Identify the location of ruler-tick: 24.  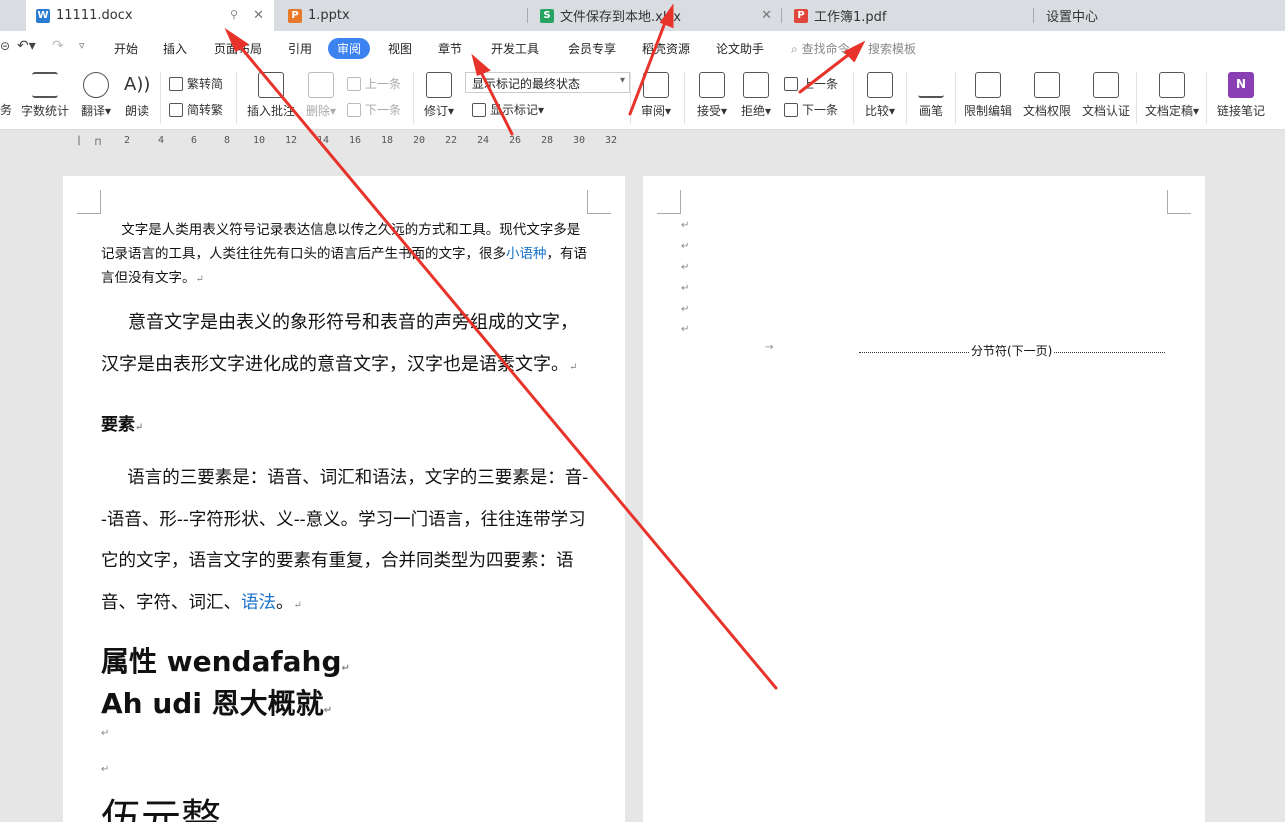
(483, 140).